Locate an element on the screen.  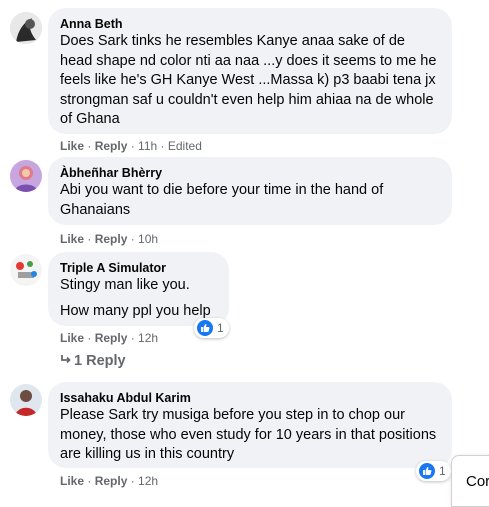
comment-author: Triple A Simulator is located at coordinates (138, 268).